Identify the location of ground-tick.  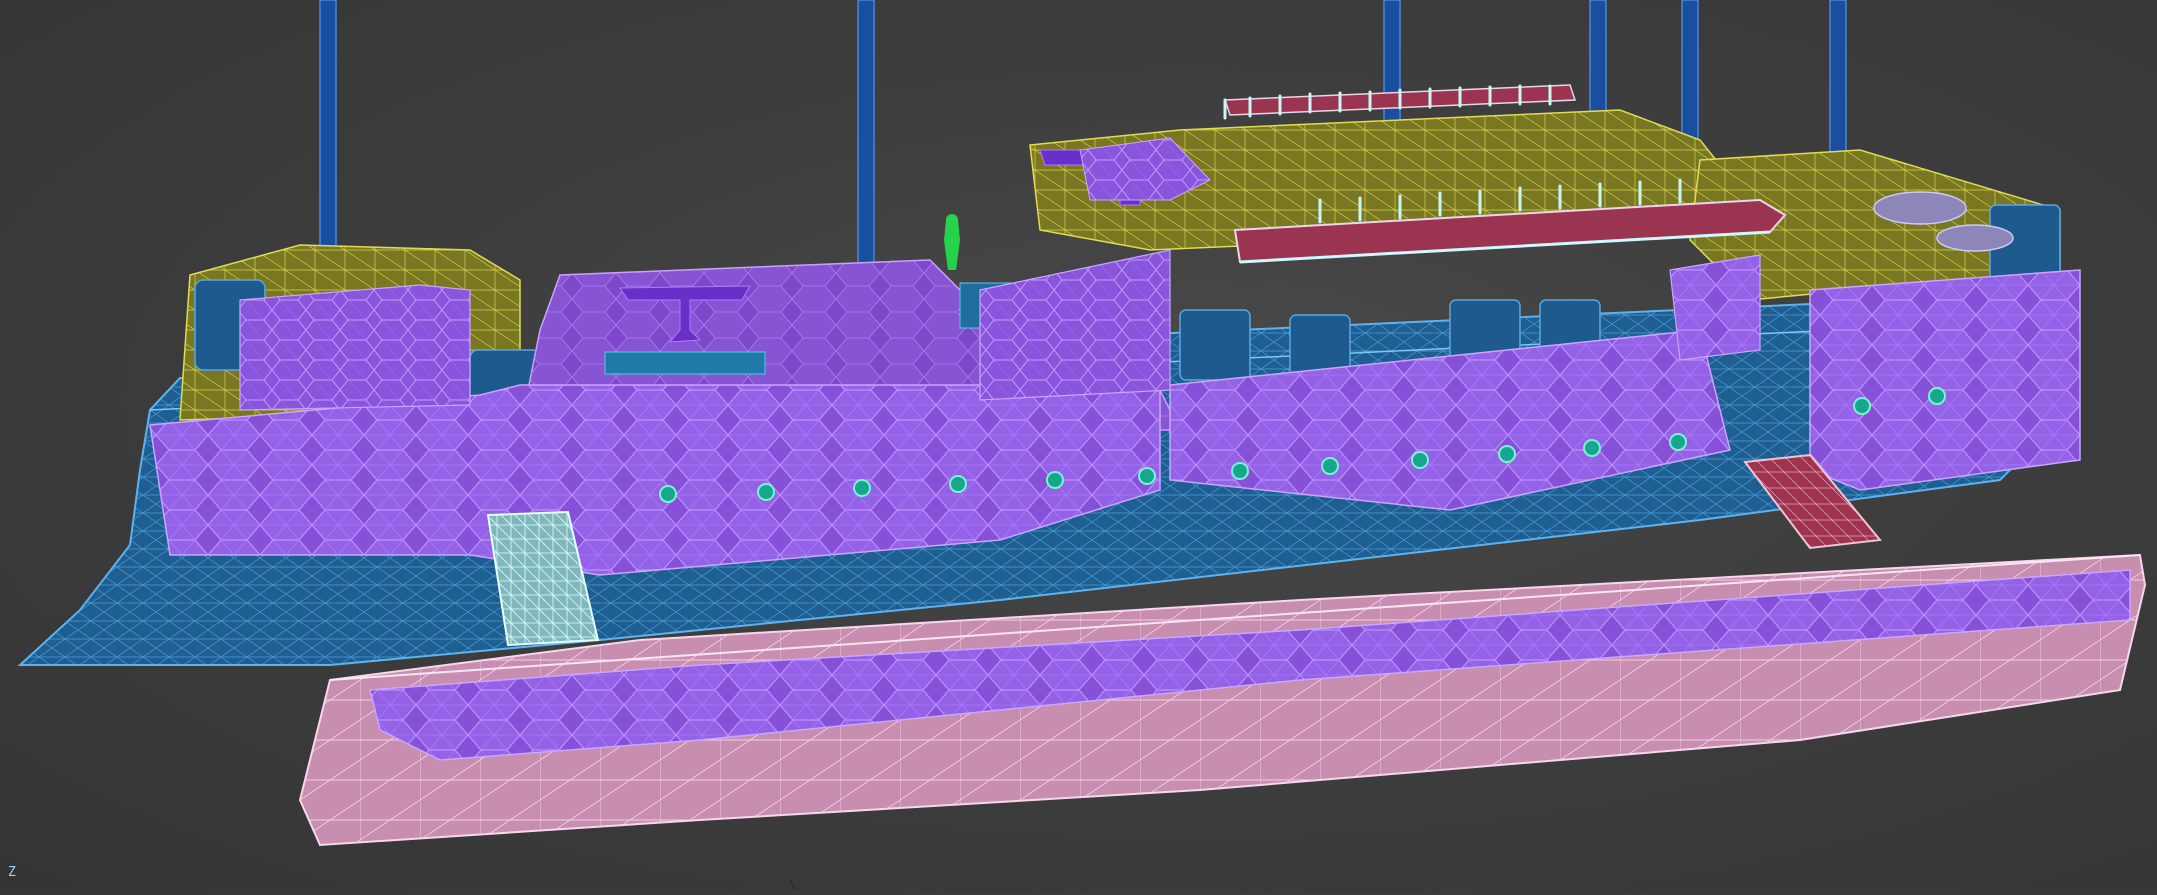
(792, 885).